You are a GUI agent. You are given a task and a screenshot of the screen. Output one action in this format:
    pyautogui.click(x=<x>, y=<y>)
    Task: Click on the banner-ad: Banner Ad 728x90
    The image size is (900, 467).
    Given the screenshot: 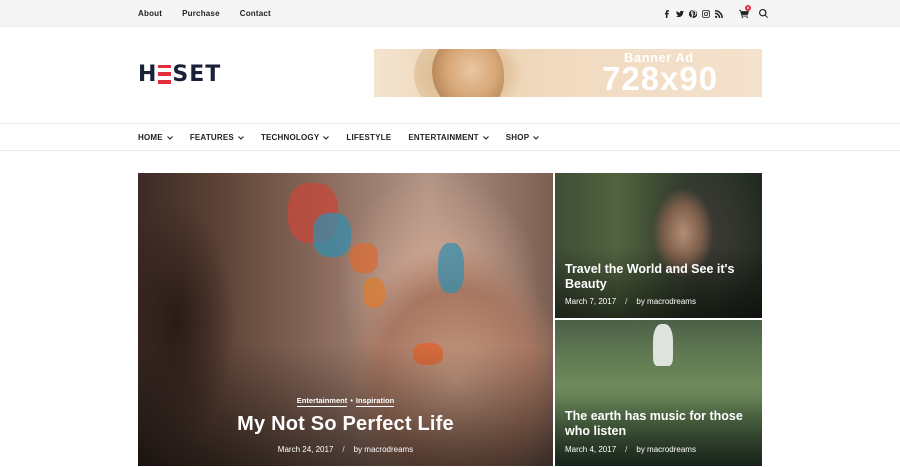 What is the action you would take?
    pyautogui.click(x=568, y=73)
    